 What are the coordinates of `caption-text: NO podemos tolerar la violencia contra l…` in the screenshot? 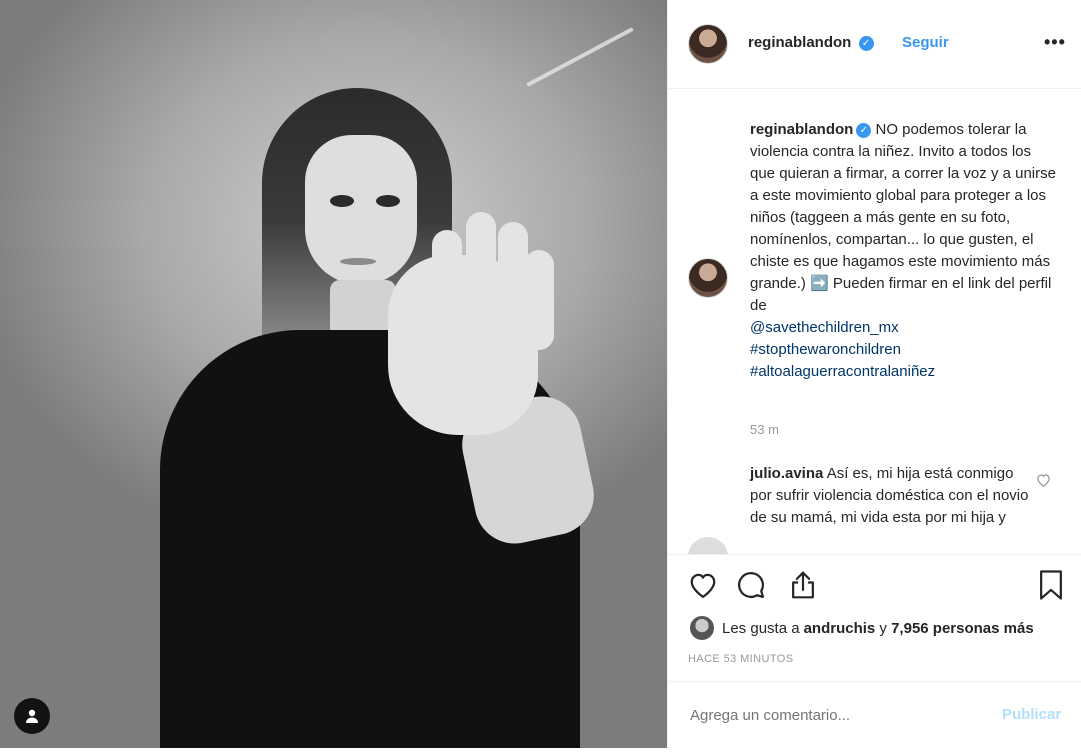 It's located at (903, 217).